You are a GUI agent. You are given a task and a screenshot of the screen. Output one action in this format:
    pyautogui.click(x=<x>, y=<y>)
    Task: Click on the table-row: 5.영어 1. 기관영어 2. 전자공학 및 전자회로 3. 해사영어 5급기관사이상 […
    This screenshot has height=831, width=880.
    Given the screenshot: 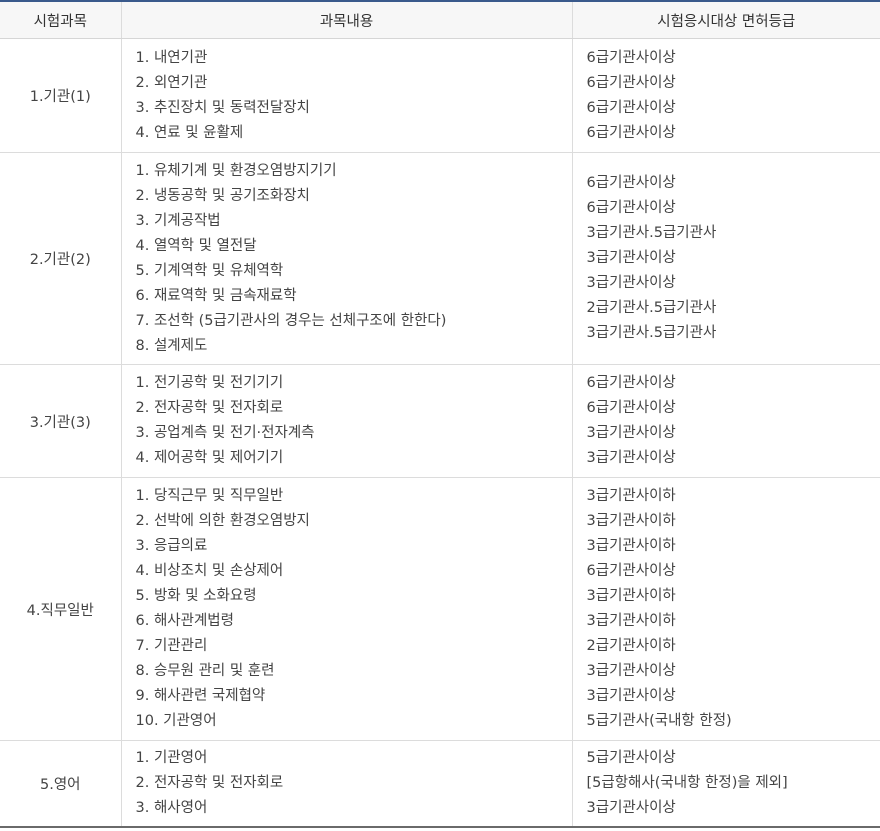 What is the action you would take?
    pyautogui.click(x=440, y=784)
    